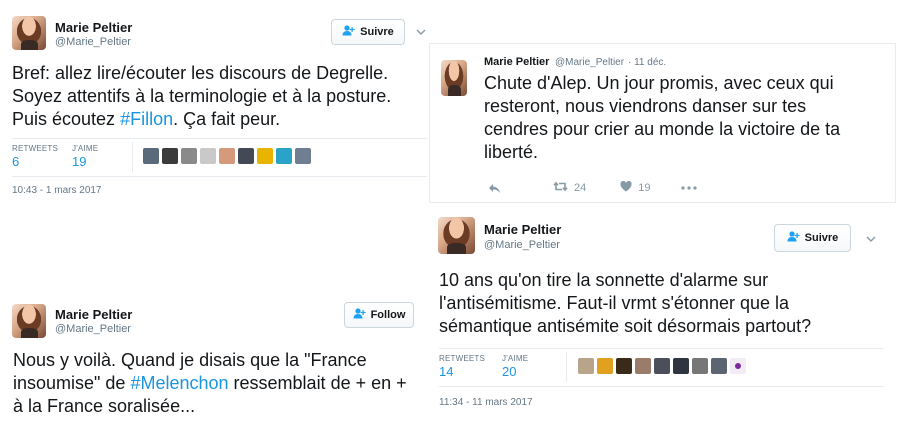 This screenshot has height=424, width=903. What do you see at coordinates (644, 188) in the screenshot?
I see `like-count: 19` at bounding box center [644, 188].